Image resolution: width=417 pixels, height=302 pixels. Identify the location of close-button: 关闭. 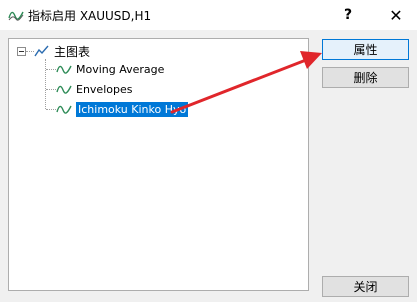
(365, 286).